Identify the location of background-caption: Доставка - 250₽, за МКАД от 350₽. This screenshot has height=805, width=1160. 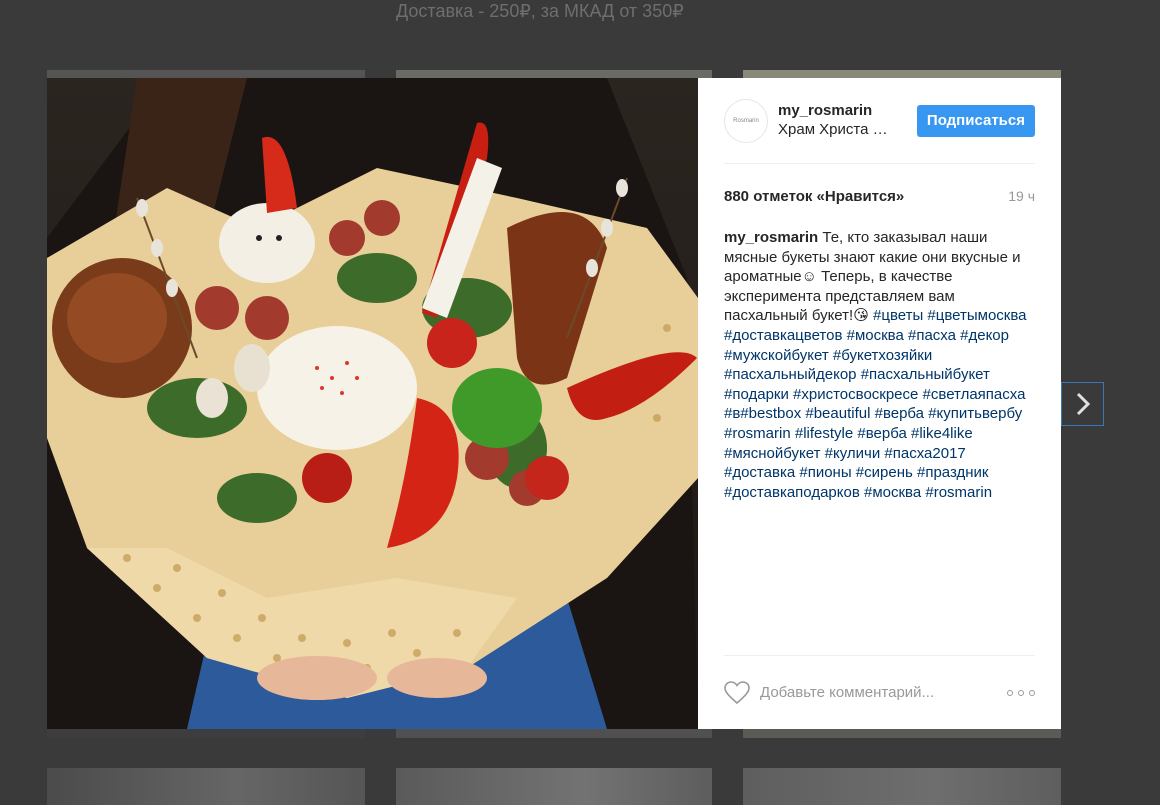
(540, 11).